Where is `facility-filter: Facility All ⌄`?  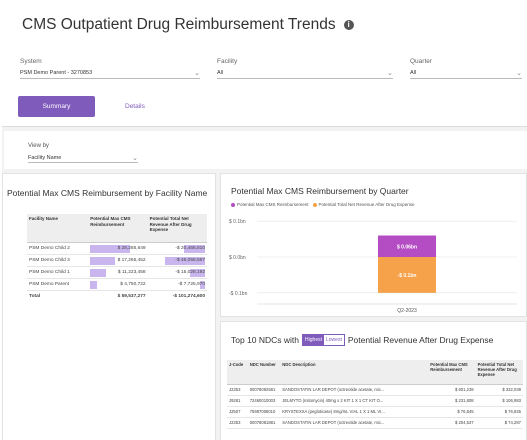
facility-filter: Facility All ⌄ is located at coordinates (305, 68).